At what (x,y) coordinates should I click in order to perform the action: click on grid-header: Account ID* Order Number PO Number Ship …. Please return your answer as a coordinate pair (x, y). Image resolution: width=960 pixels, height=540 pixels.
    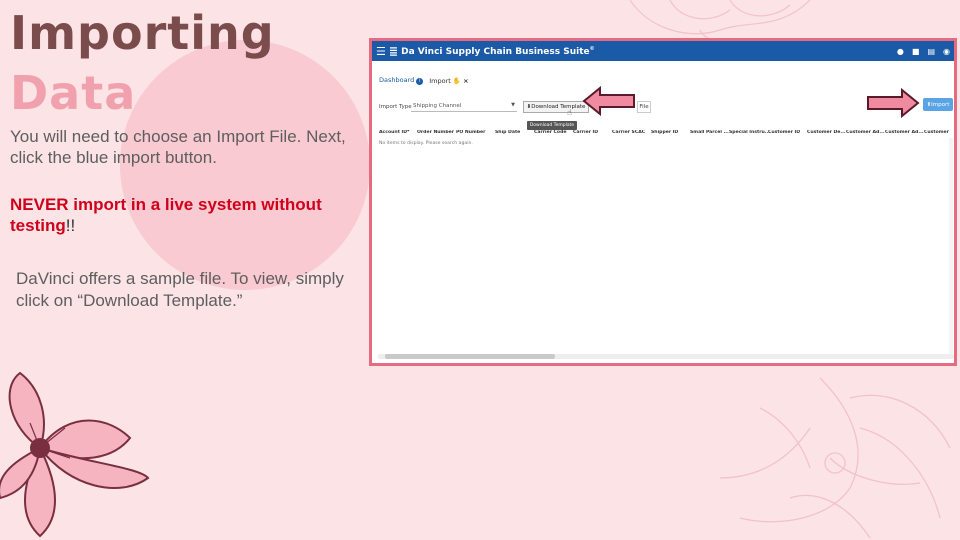
    Looking at the image, I should click on (666, 134).